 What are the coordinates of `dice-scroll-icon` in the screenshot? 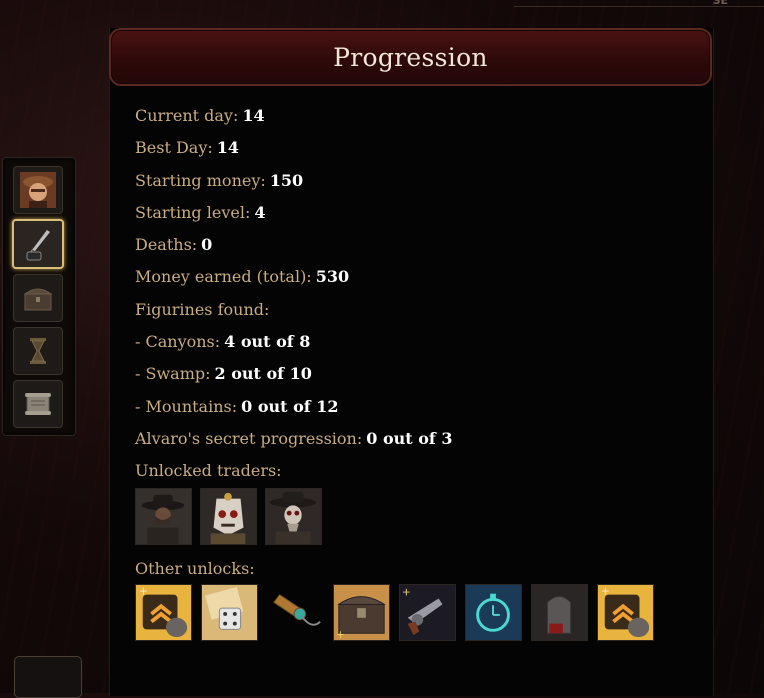 It's located at (229, 612).